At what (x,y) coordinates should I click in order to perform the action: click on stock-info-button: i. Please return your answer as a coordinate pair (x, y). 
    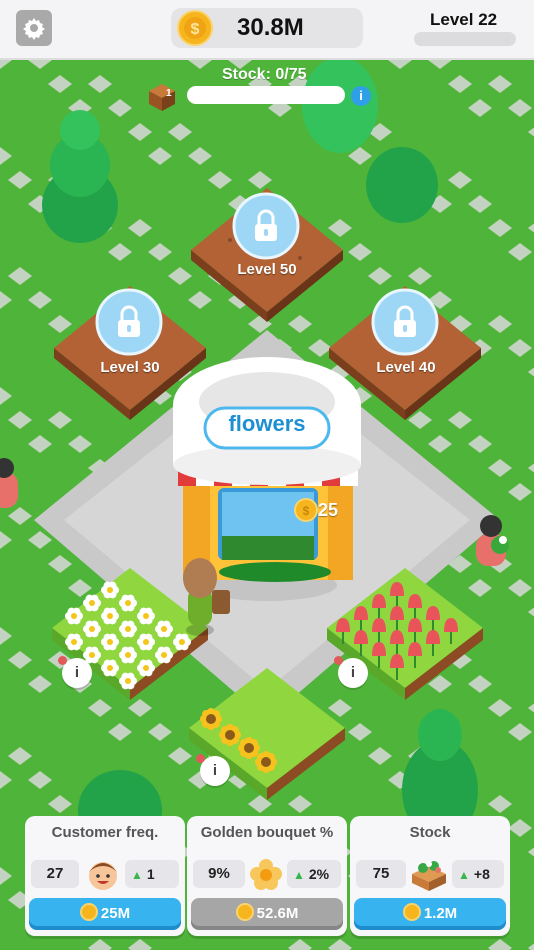
    Looking at the image, I should click on (361, 96).